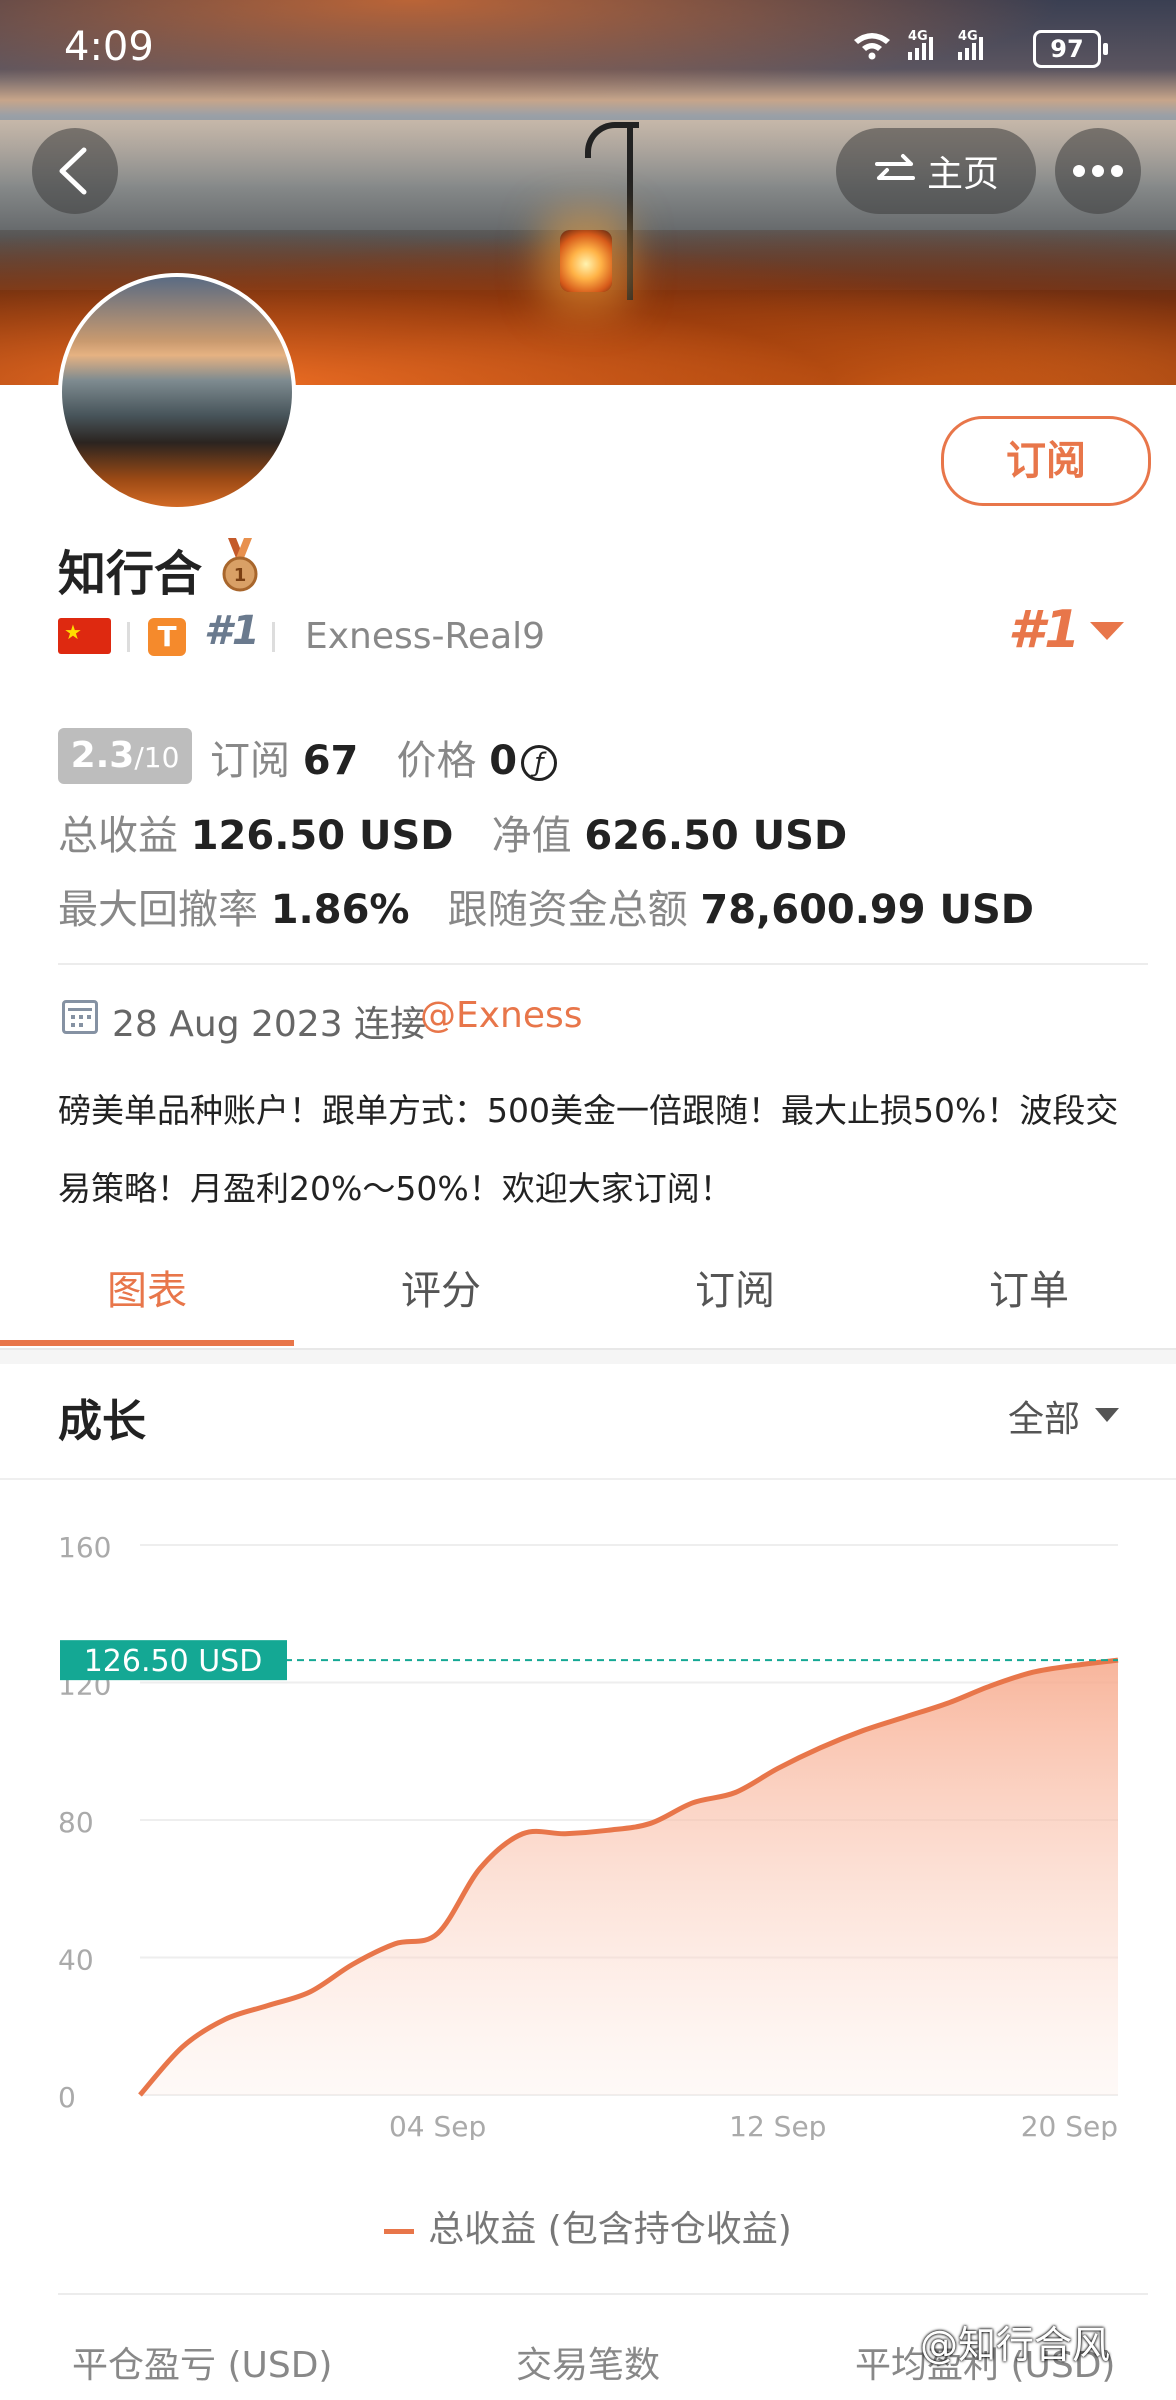 This screenshot has height=2400, width=1176. What do you see at coordinates (546, 910) in the screenshot?
I see `drawdown-stat: 最大回撤率 1.86% 跟随资金总额 78,600.99 USD` at bounding box center [546, 910].